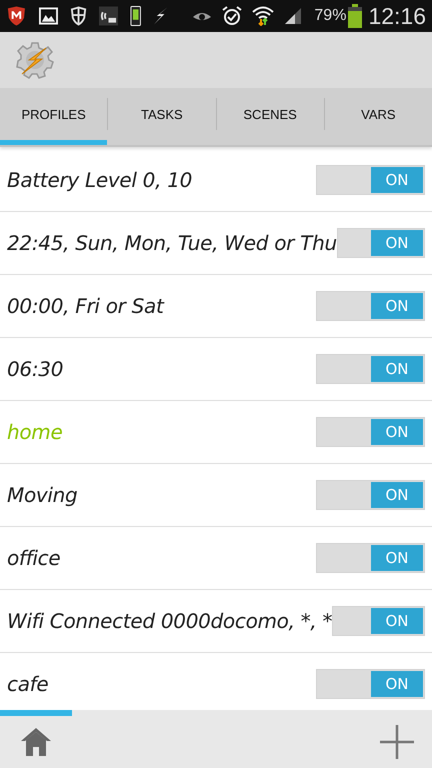 This screenshot has width=432, height=768. Describe the element at coordinates (36, 713) in the screenshot. I see `scroll-indicator` at that location.